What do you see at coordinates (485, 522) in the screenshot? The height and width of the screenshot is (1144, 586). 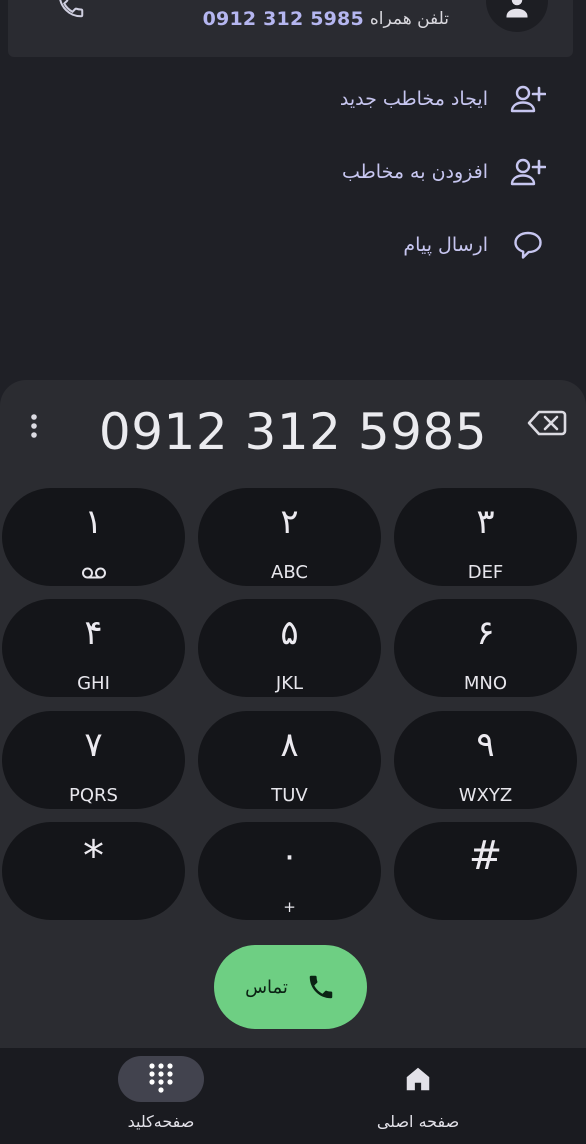 I see `key-digit: ۳` at bounding box center [485, 522].